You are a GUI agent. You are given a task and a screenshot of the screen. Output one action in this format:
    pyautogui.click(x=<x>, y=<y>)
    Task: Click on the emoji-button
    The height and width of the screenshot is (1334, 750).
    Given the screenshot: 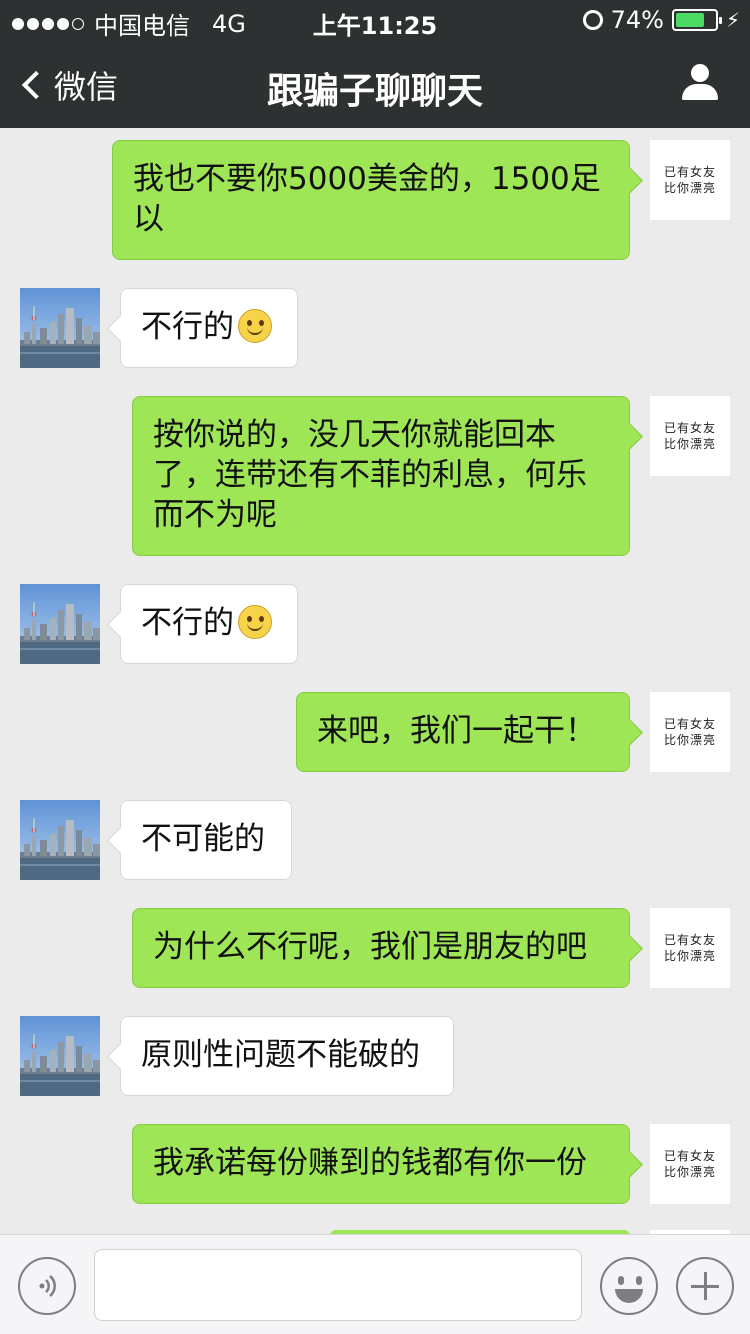 What is the action you would take?
    pyautogui.click(x=629, y=1286)
    